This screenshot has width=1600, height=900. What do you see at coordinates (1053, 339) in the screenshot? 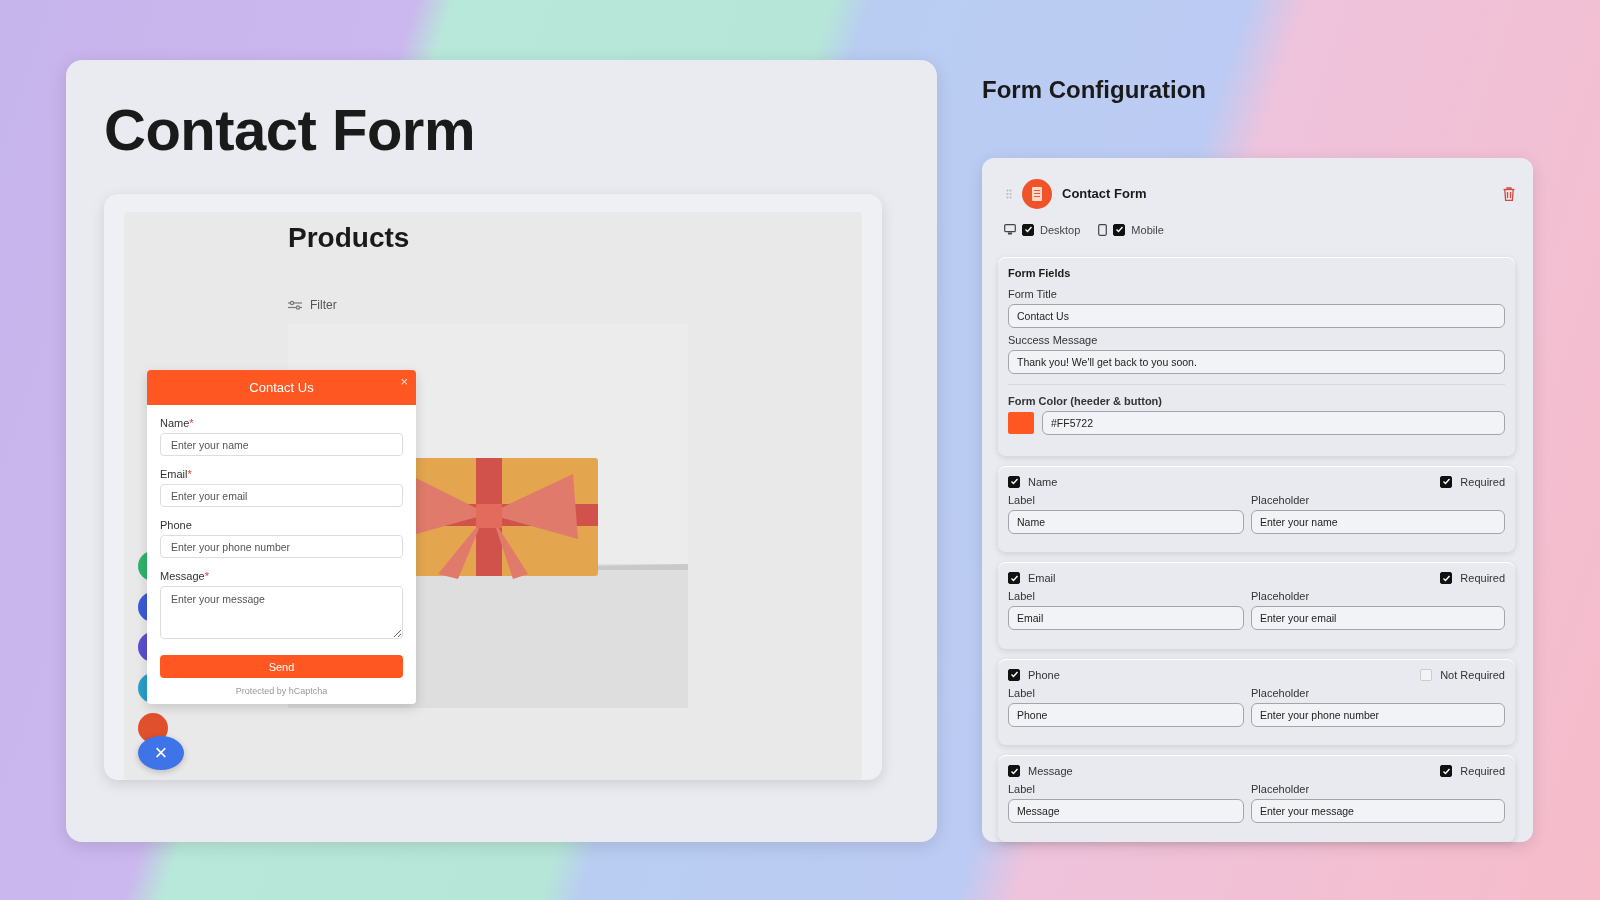
I see `field-label: Success Message` at bounding box center [1053, 339].